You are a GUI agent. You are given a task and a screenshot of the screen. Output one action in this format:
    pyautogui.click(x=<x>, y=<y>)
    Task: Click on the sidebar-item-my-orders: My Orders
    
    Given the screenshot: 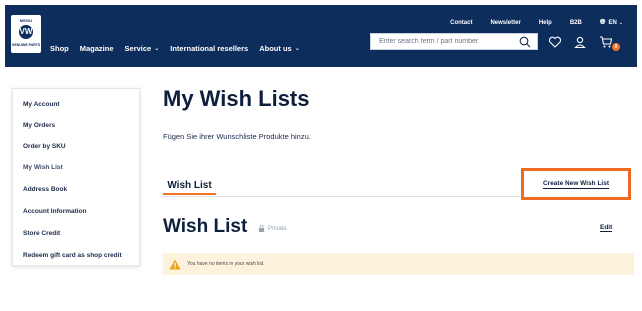 What is the action you would take?
    pyautogui.click(x=39, y=125)
    